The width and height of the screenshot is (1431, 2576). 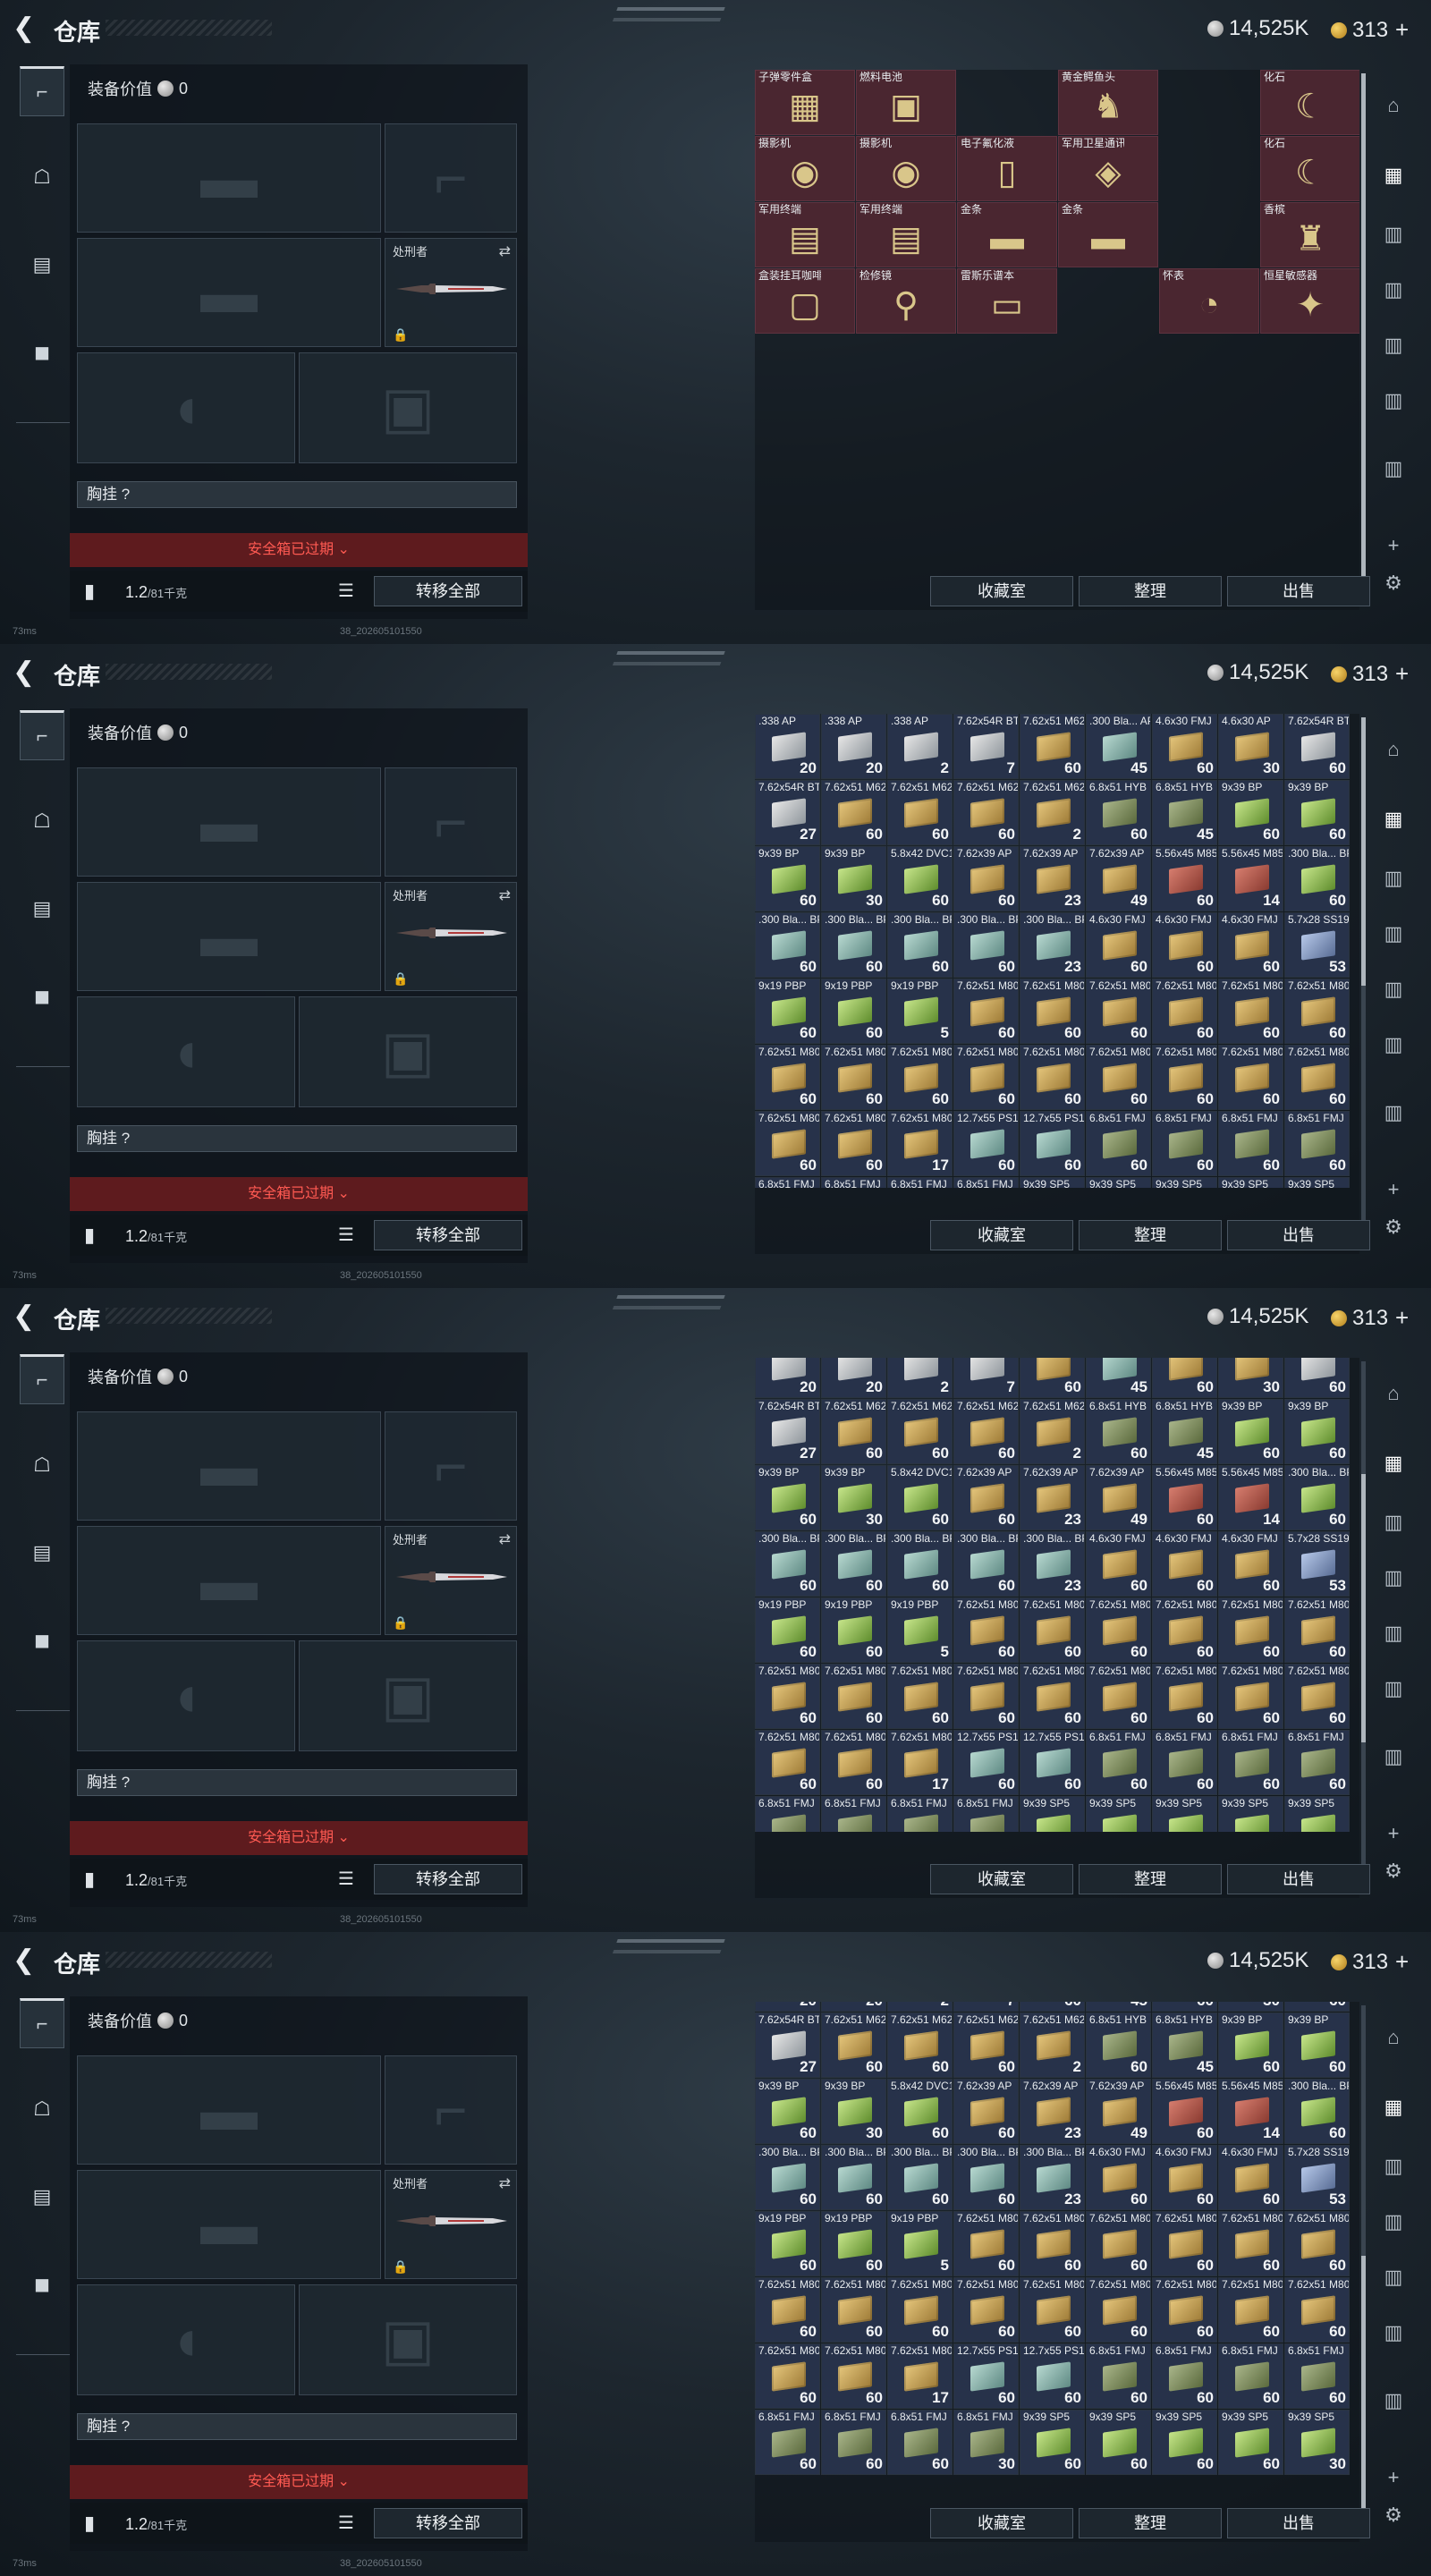 I want to click on ammo-item: 7.62x39 AP 23, so click(x=1053, y=2111).